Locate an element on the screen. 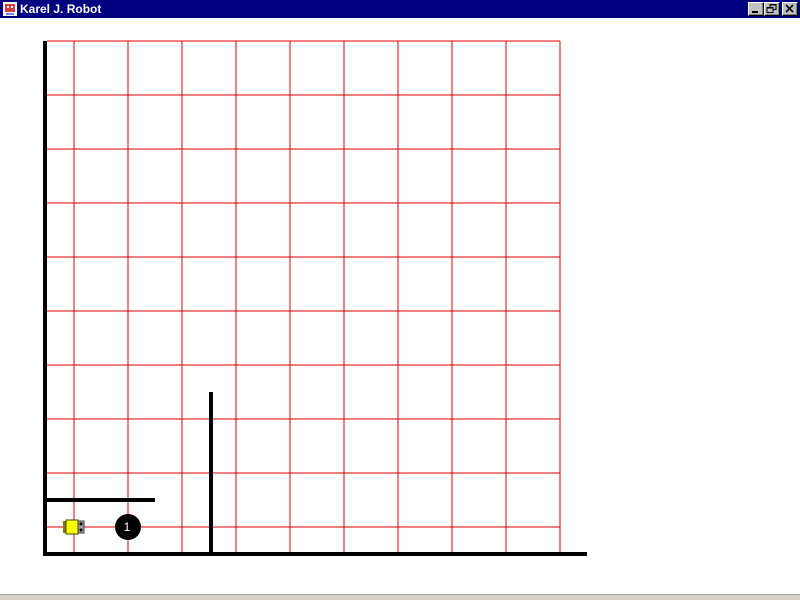  close-button is located at coordinates (790, 9).